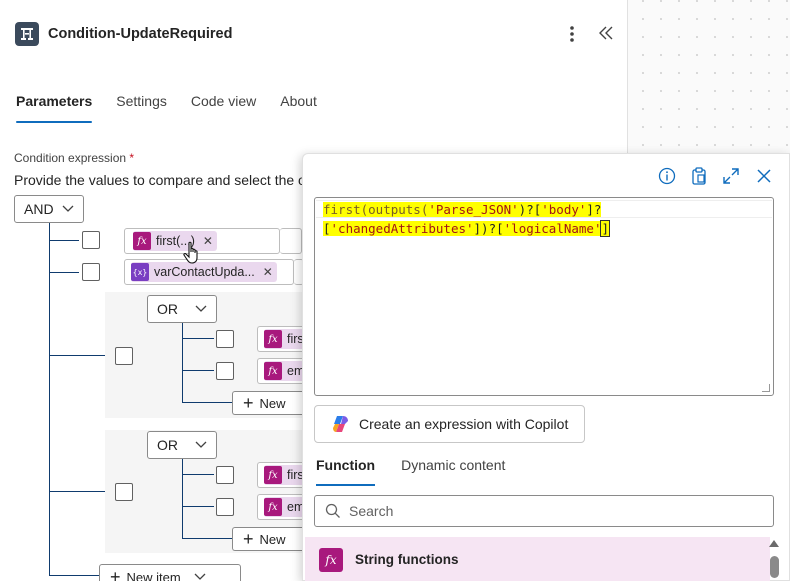 Image resolution: width=790 pixels, height=581 pixels. What do you see at coordinates (668, 177) in the screenshot?
I see `info-icon` at bounding box center [668, 177].